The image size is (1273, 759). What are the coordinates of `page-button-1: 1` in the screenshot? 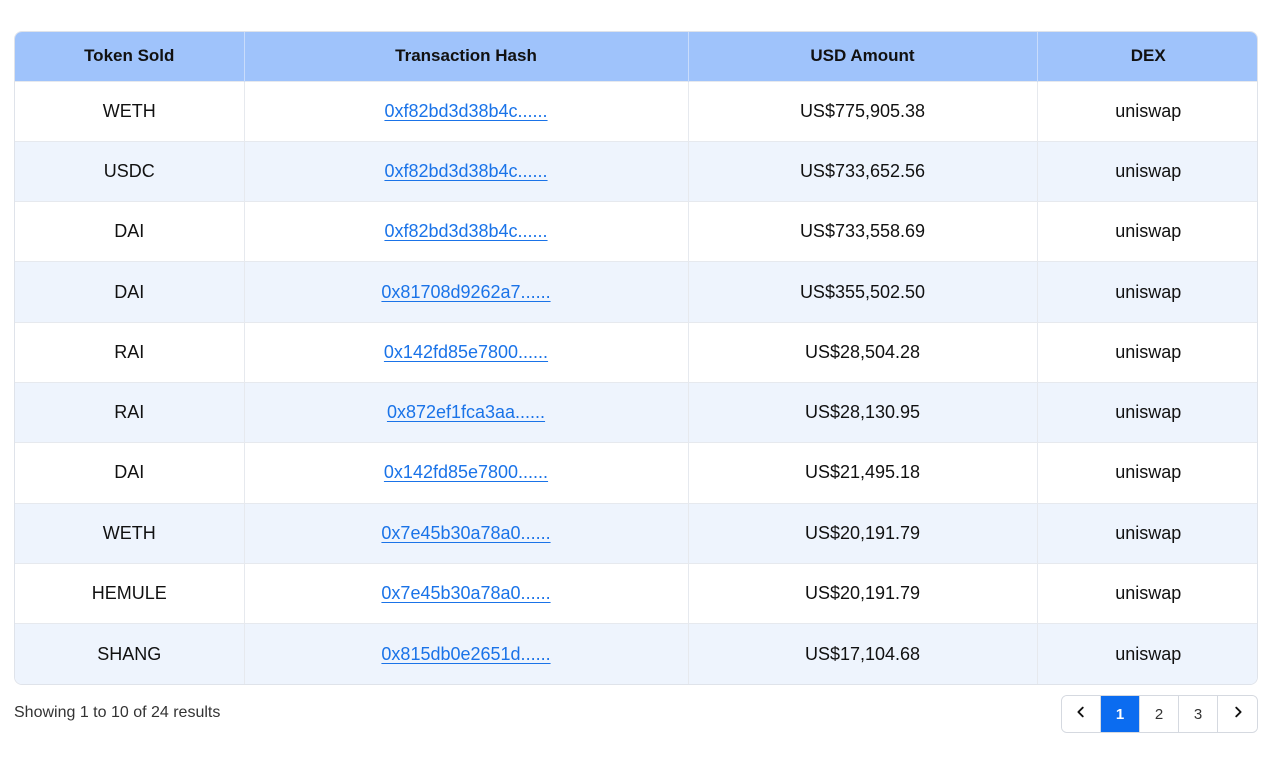 It's located at (1120, 714).